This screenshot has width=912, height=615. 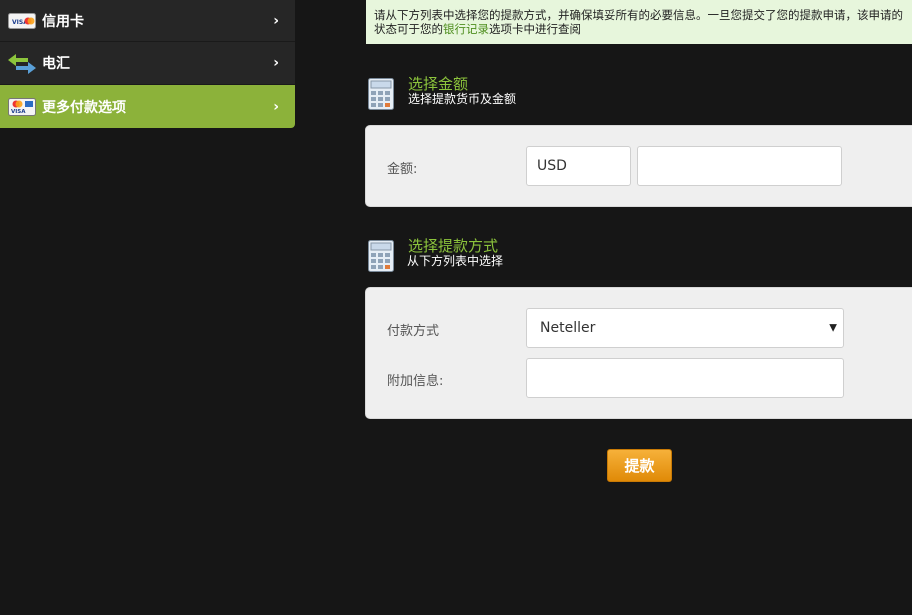 What do you see at coordinates (18, 112) in the screenshot?
I see `svg-text: VISA` at bounding box center [18, 112].